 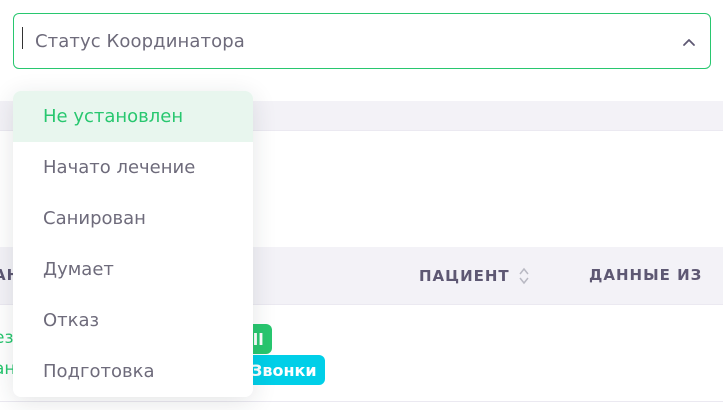 I want to click on menu-item-label: Отказ, so click(x=71, y=320).